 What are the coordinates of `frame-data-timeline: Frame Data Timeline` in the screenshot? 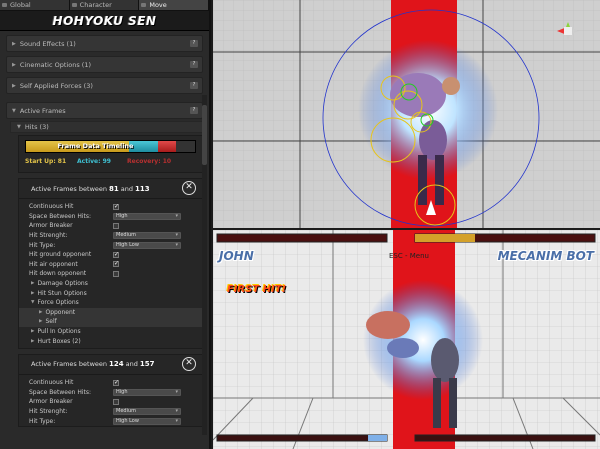 It's located at (110, 146).